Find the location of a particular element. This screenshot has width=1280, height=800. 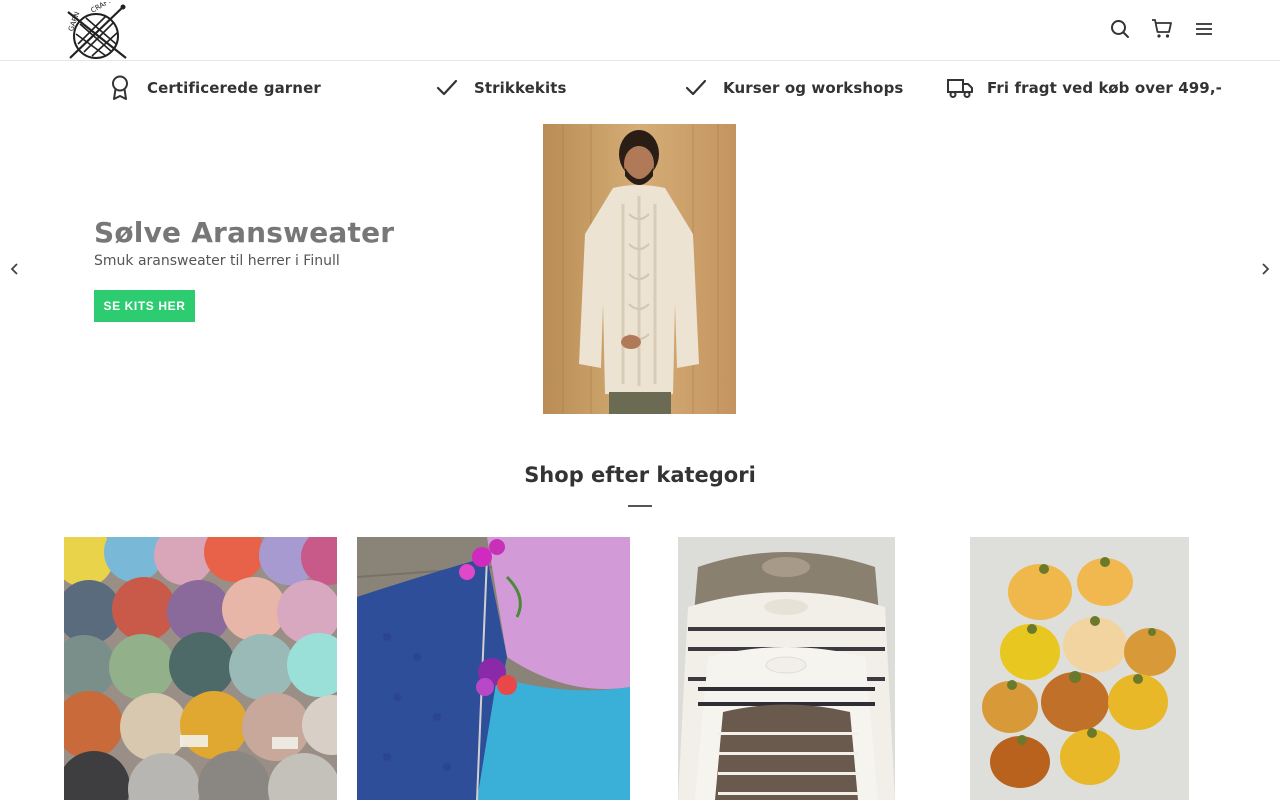

menu-icon is located at coordinates (1204, 29).